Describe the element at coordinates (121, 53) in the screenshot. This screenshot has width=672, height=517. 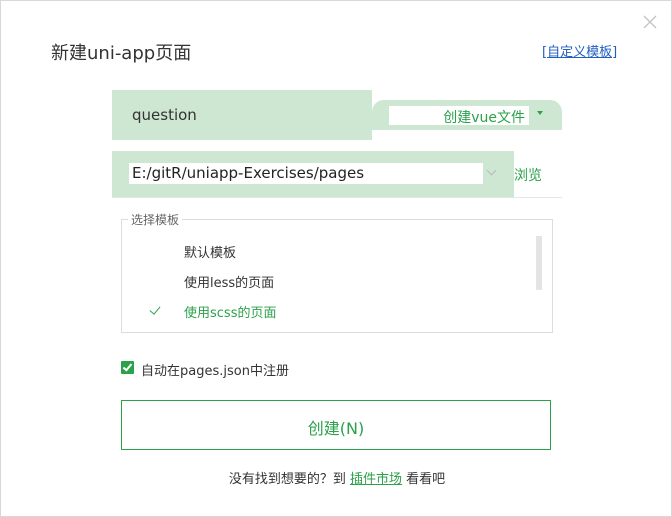
I see `dialog-title: 新建uni-app页面` at that location.